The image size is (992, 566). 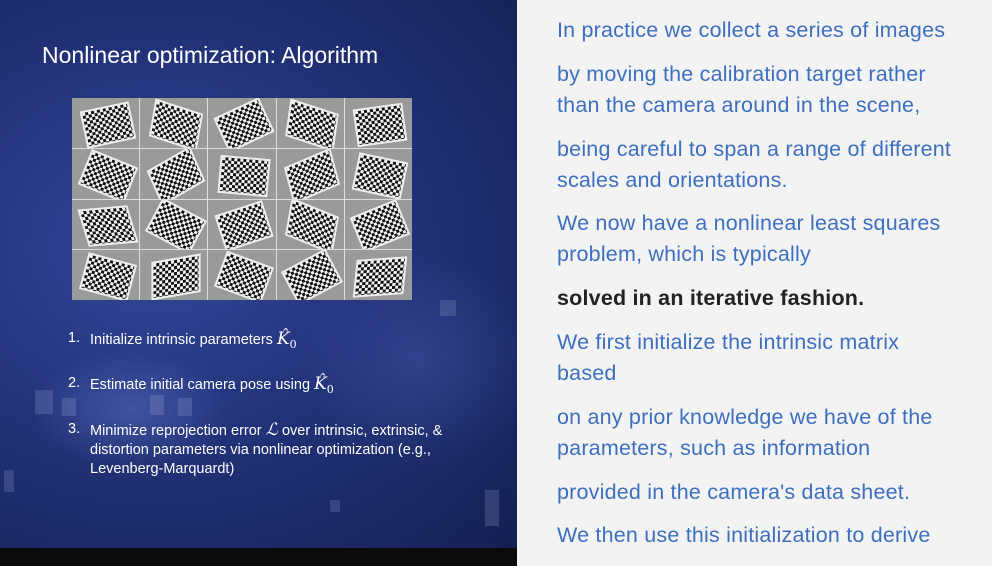 What do you see at coordinates (684, 254) in the screenshot?
I see `transcript-line: problem, which is typically` at bounding box center [684, 254].